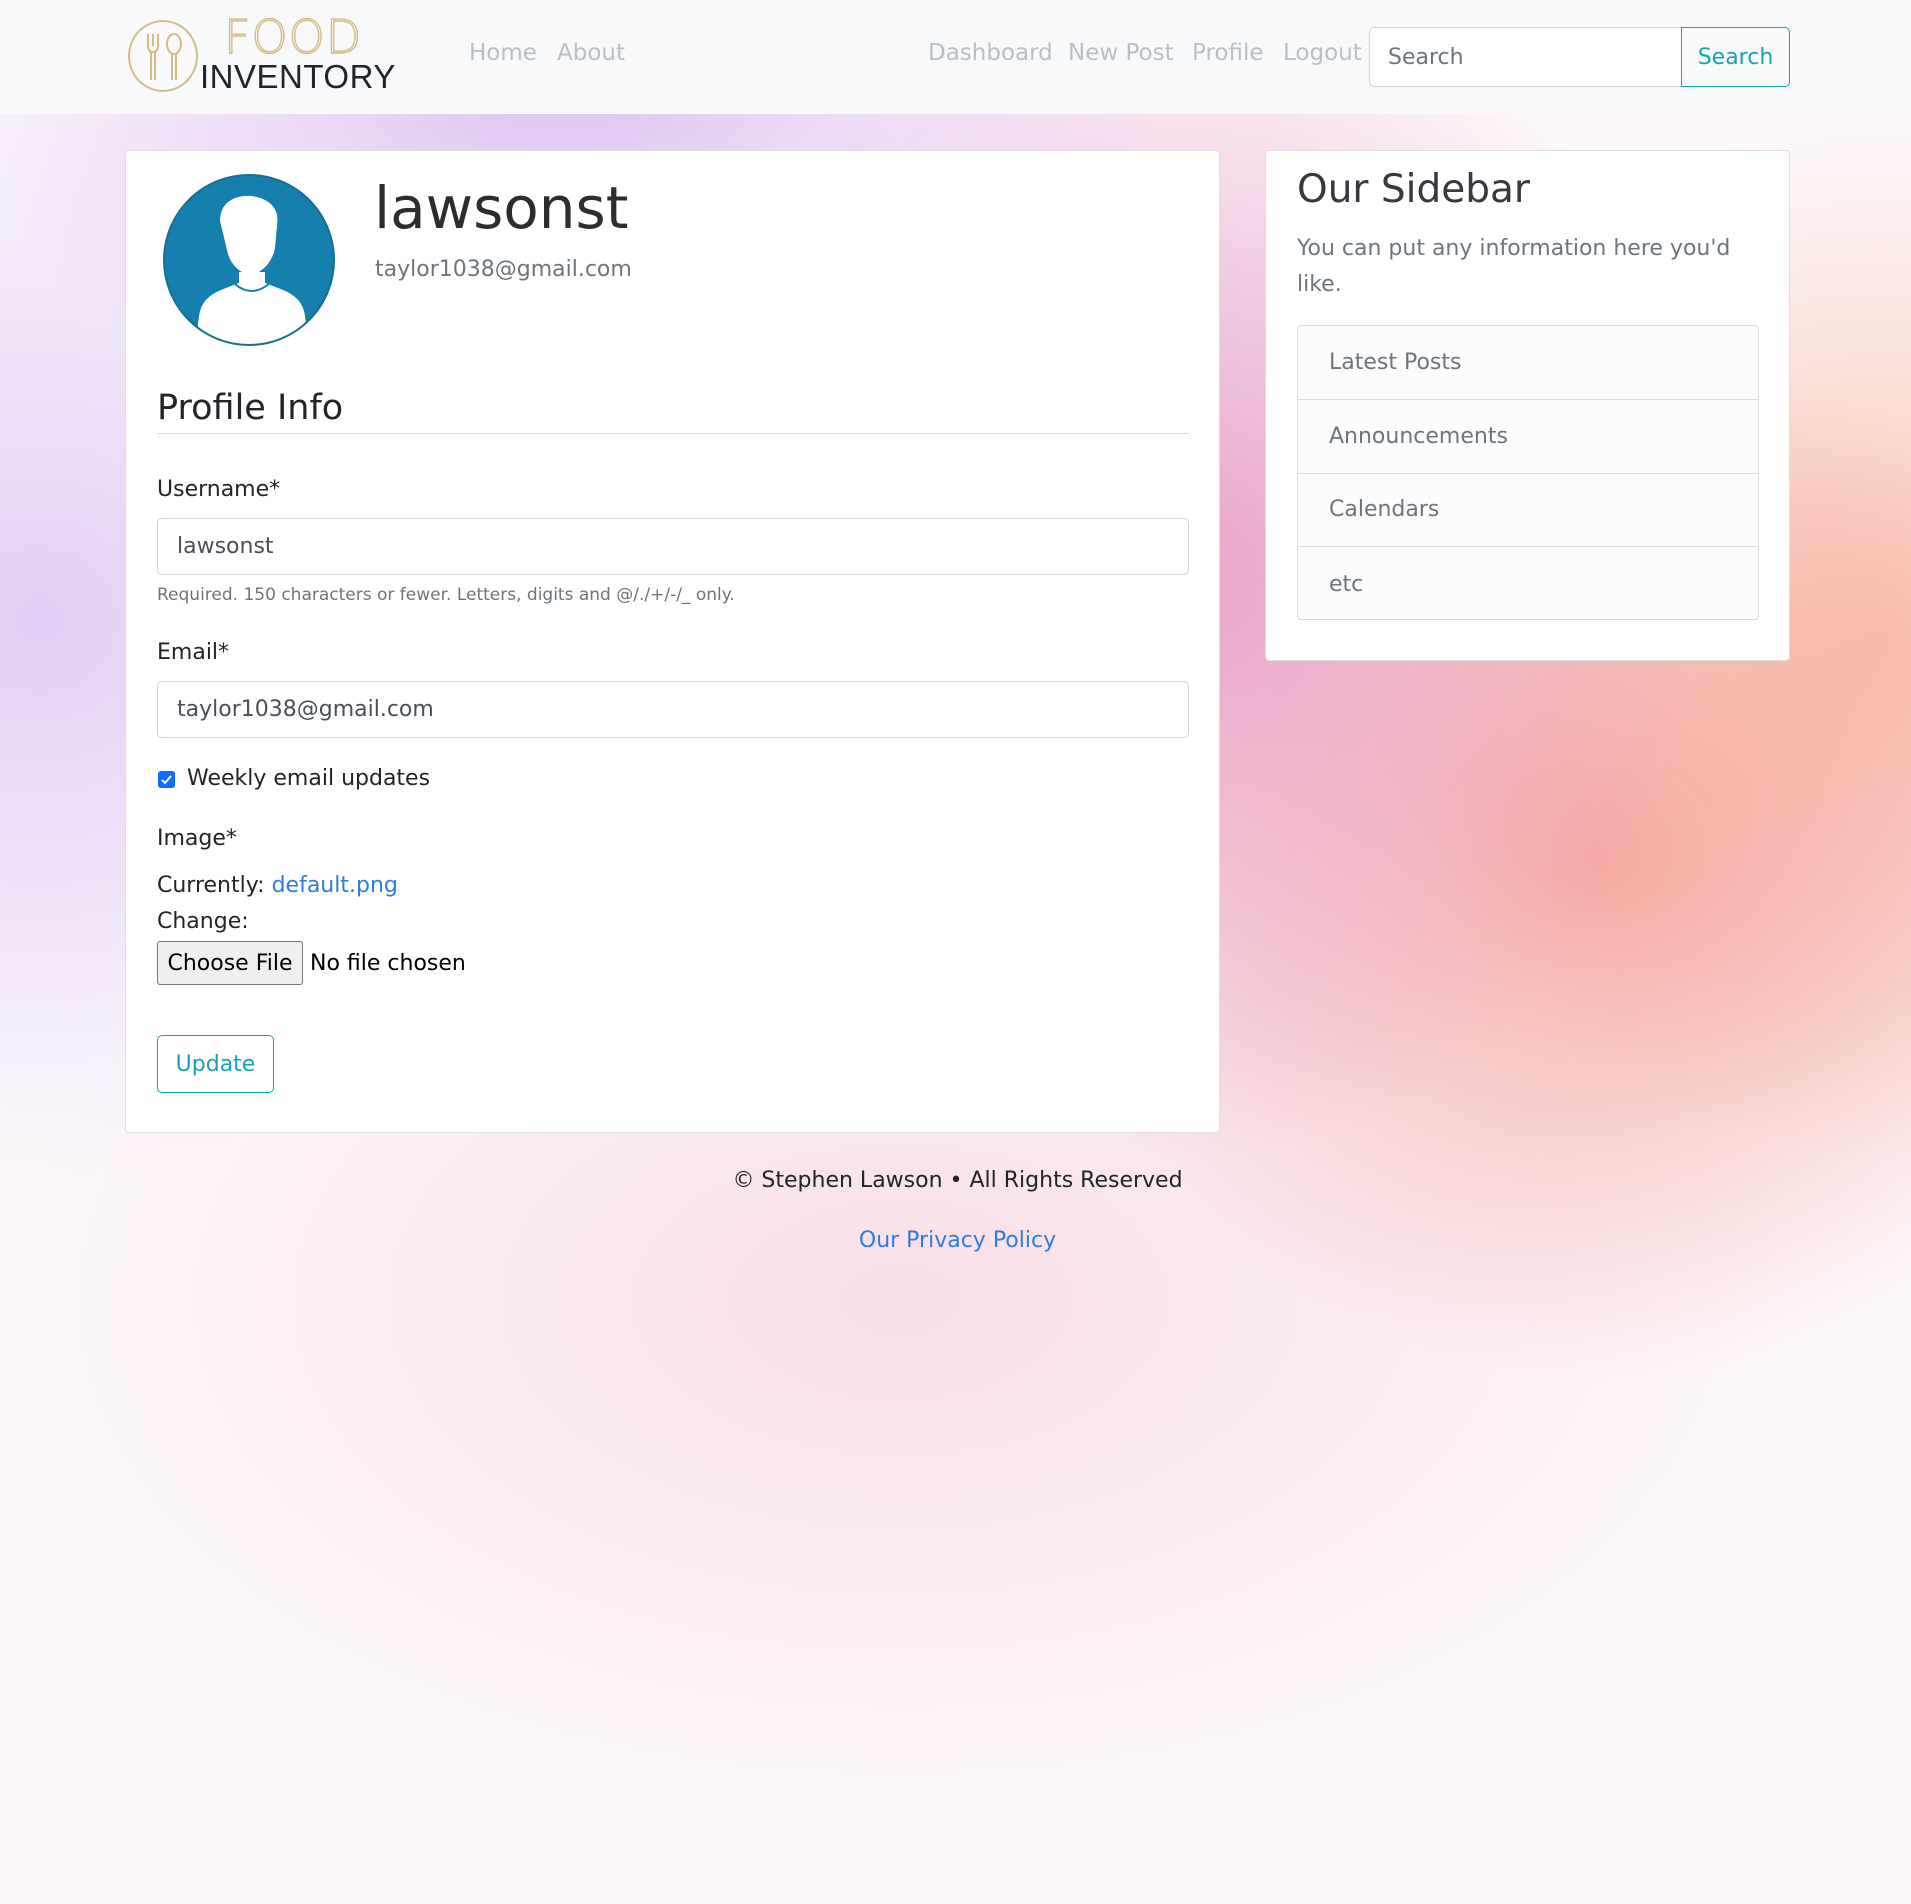 The image size is (1911, 1904). Describe the element at coordinates (503, 269) in the screenshot. I see `profile-email-text: taylor1038@gmail.com` at that location.